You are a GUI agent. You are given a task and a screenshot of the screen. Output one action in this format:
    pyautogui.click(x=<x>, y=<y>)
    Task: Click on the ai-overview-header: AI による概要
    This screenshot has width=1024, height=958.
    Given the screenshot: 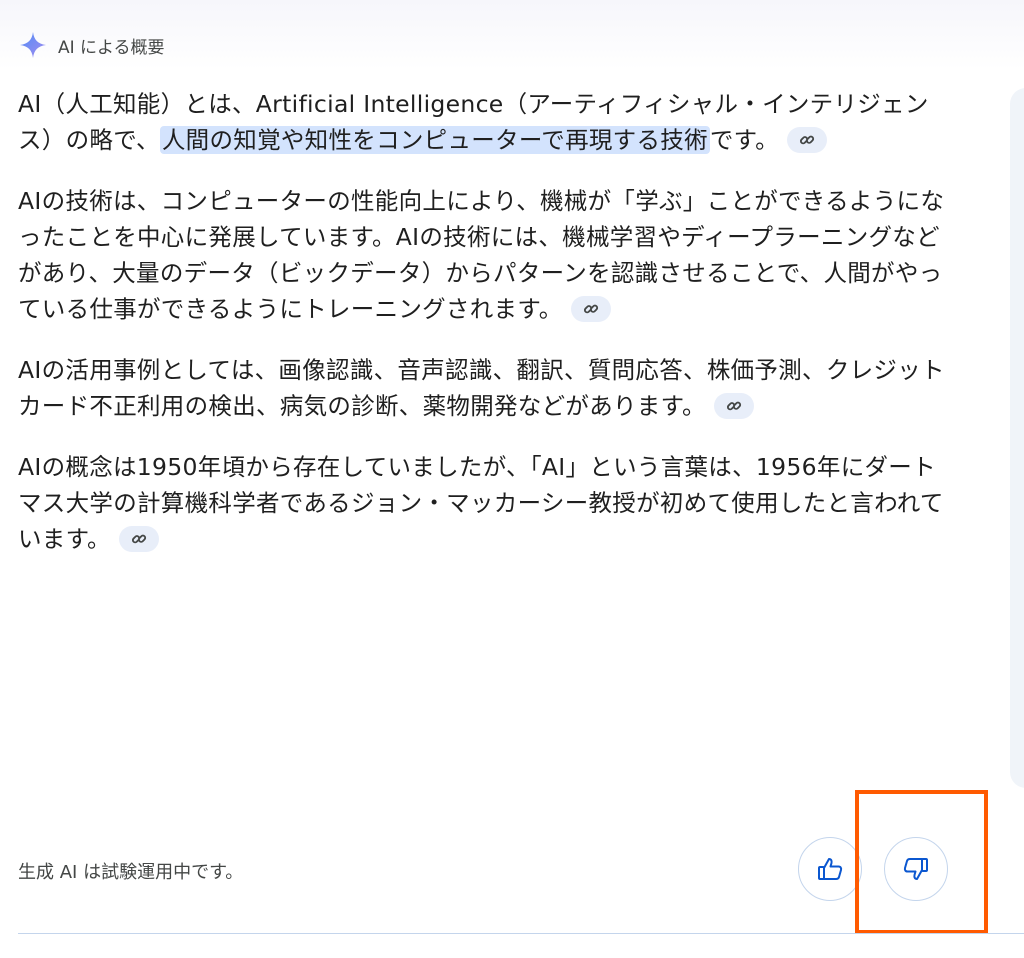 What is the action you would take?
    pyautogui.click(x=91, y=45)
    